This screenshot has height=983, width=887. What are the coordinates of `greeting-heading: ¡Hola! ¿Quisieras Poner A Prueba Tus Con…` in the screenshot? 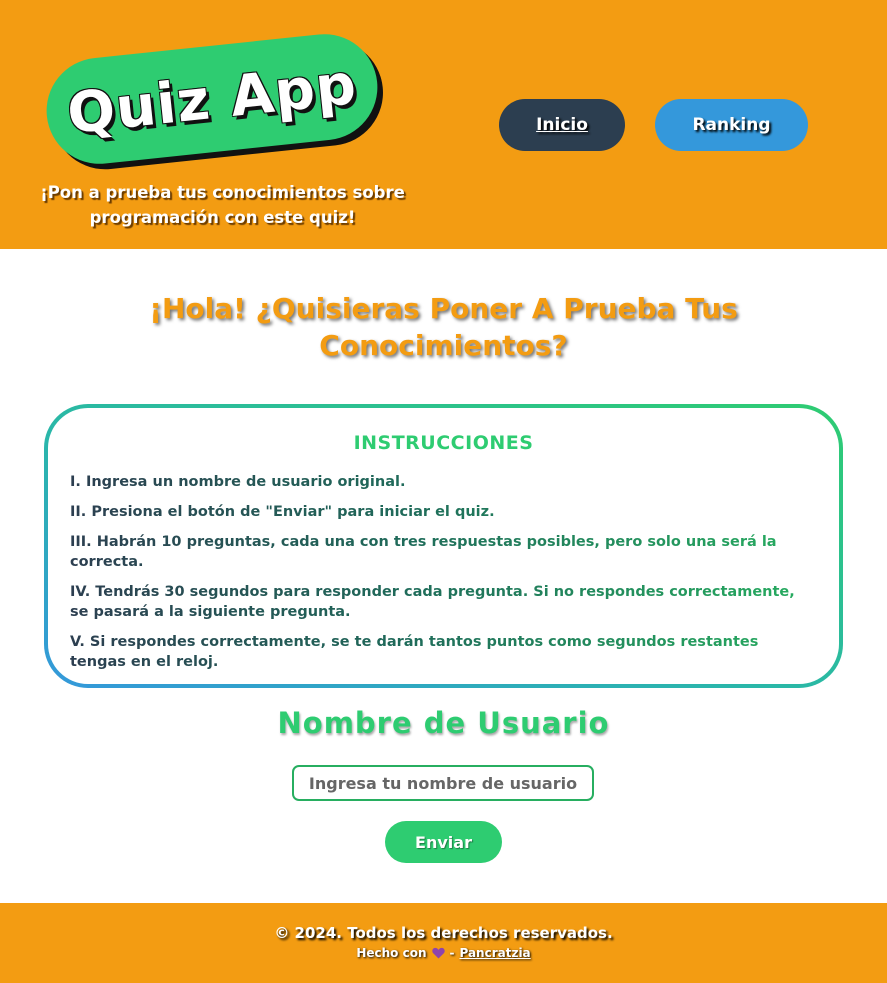 It's located at (443, 327).